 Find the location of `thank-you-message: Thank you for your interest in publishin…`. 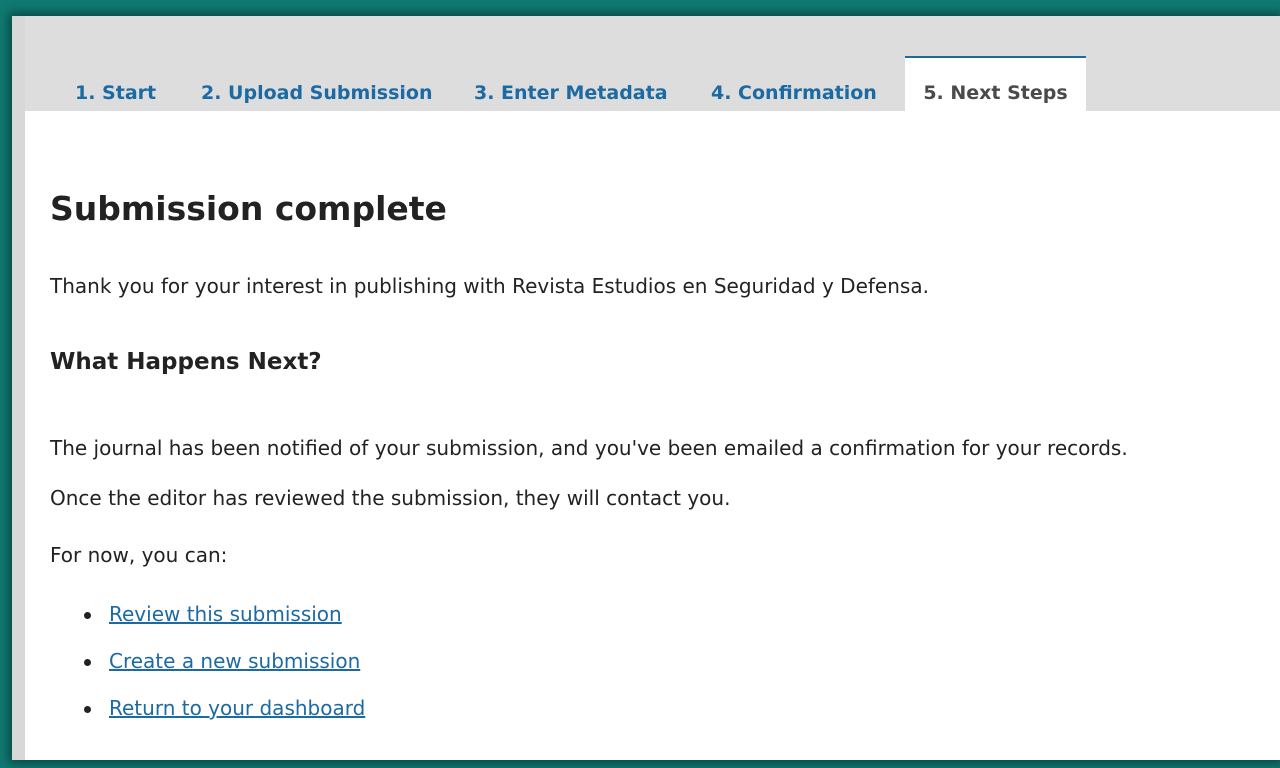

thank-you-message: Thank you for your interest in publishin… is located at coordinates (489, 286).